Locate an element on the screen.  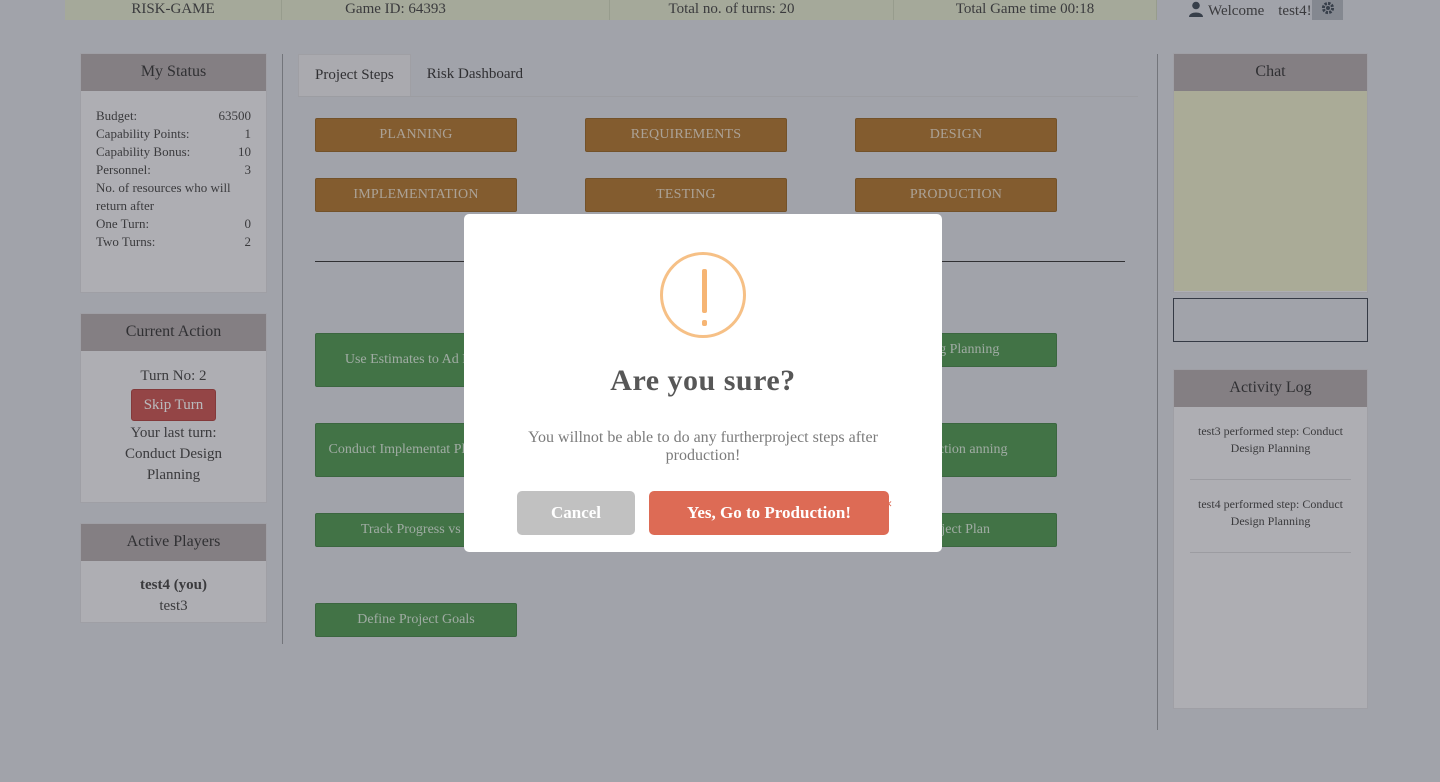
dialog-title: Are you sure? is located at coordinates (703, 380).